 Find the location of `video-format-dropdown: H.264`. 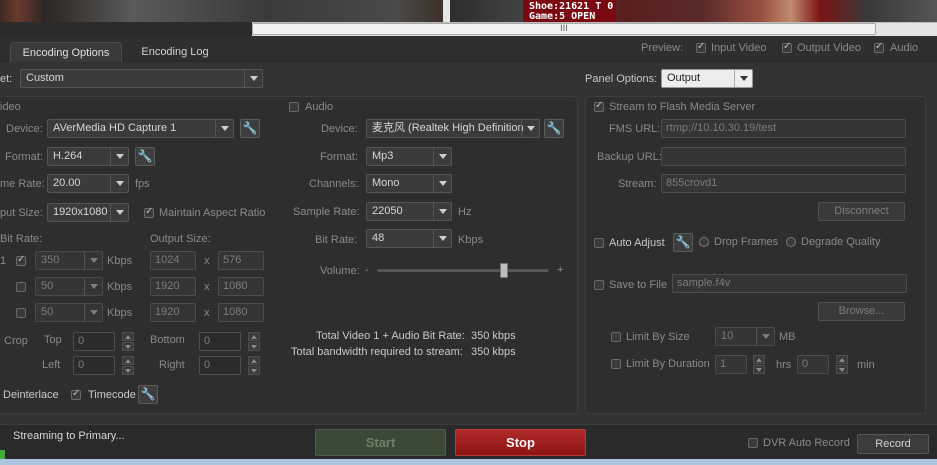

video-format-dropdown: H.264 is located at coordinates (88, 156).